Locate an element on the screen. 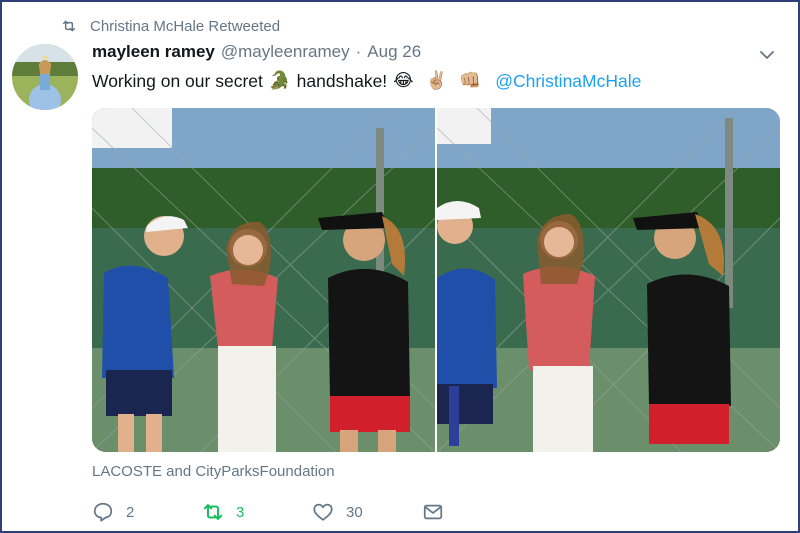  tweet-actions: 2 3 30 is located at coordinates (272, 512).